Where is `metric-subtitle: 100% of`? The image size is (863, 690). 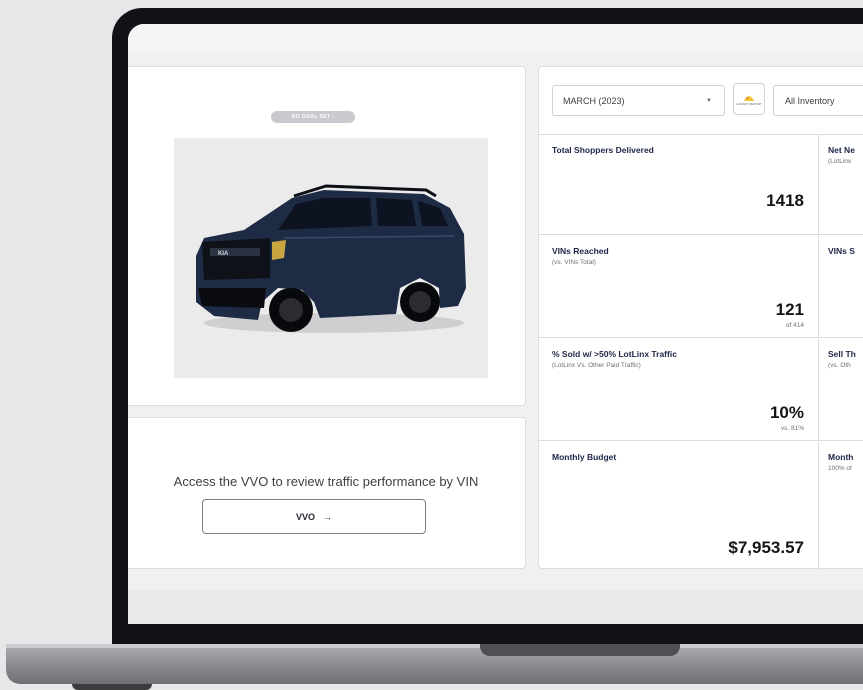 metric-subtitle: 100% of is located at coordinates (840, 468).